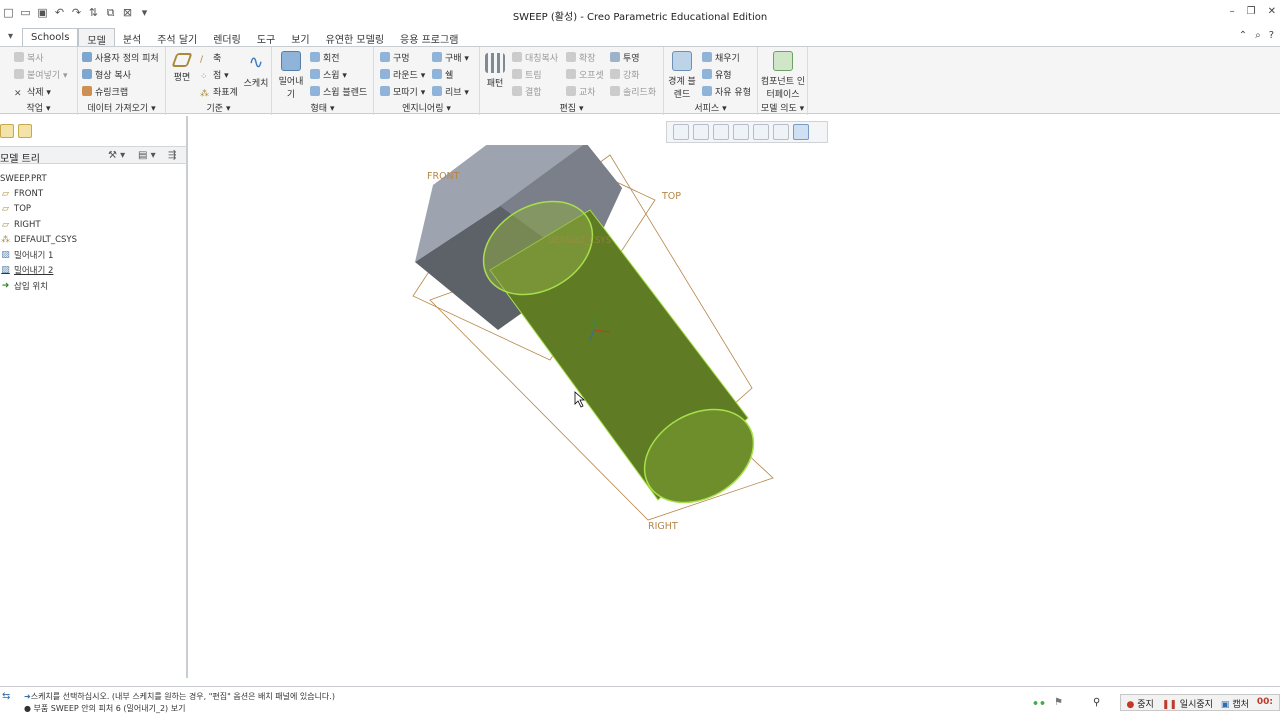 This screenshot has height=720, width=1280. Describe the element at coordinates (266, 37) in the screenshot. I see `tab-tools: 도구` at that location.